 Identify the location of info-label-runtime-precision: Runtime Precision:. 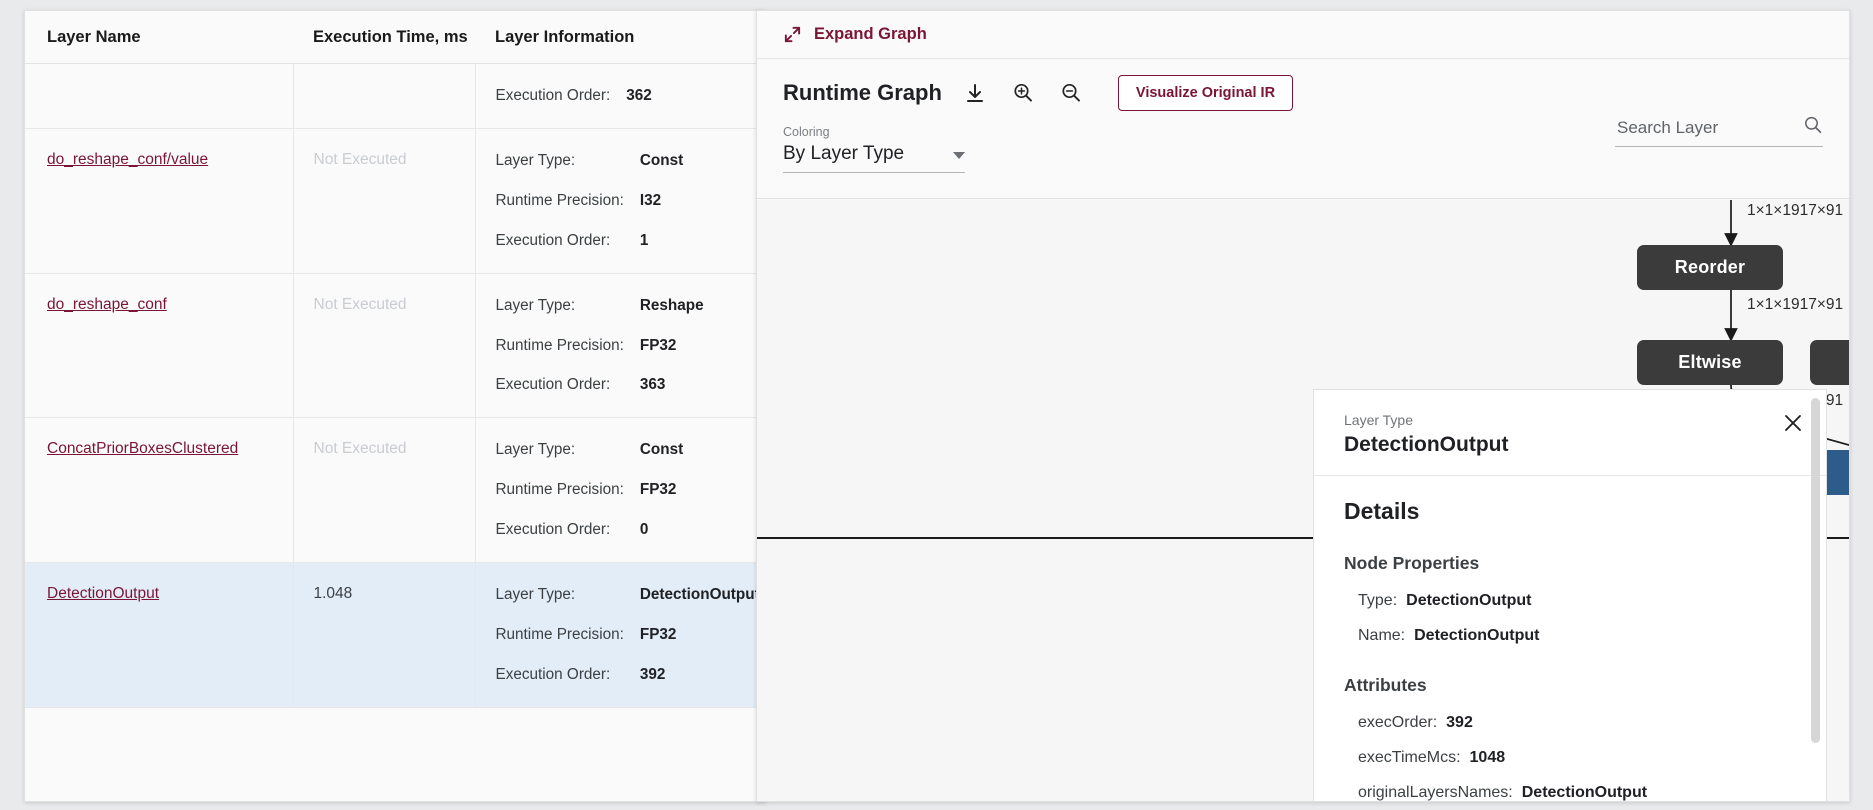
(559, 490).